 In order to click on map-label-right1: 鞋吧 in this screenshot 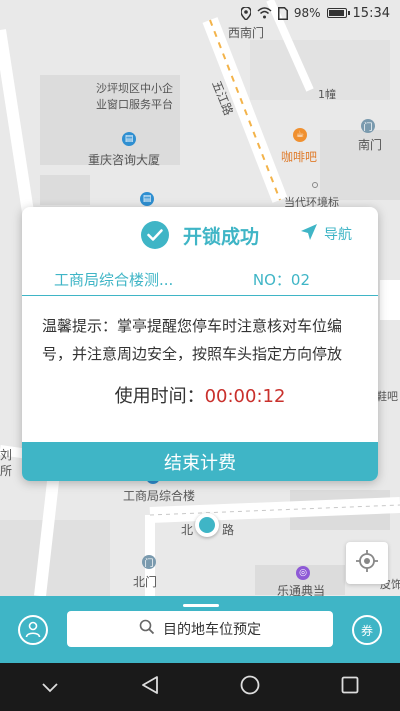, I will do `click(387, 396)`.